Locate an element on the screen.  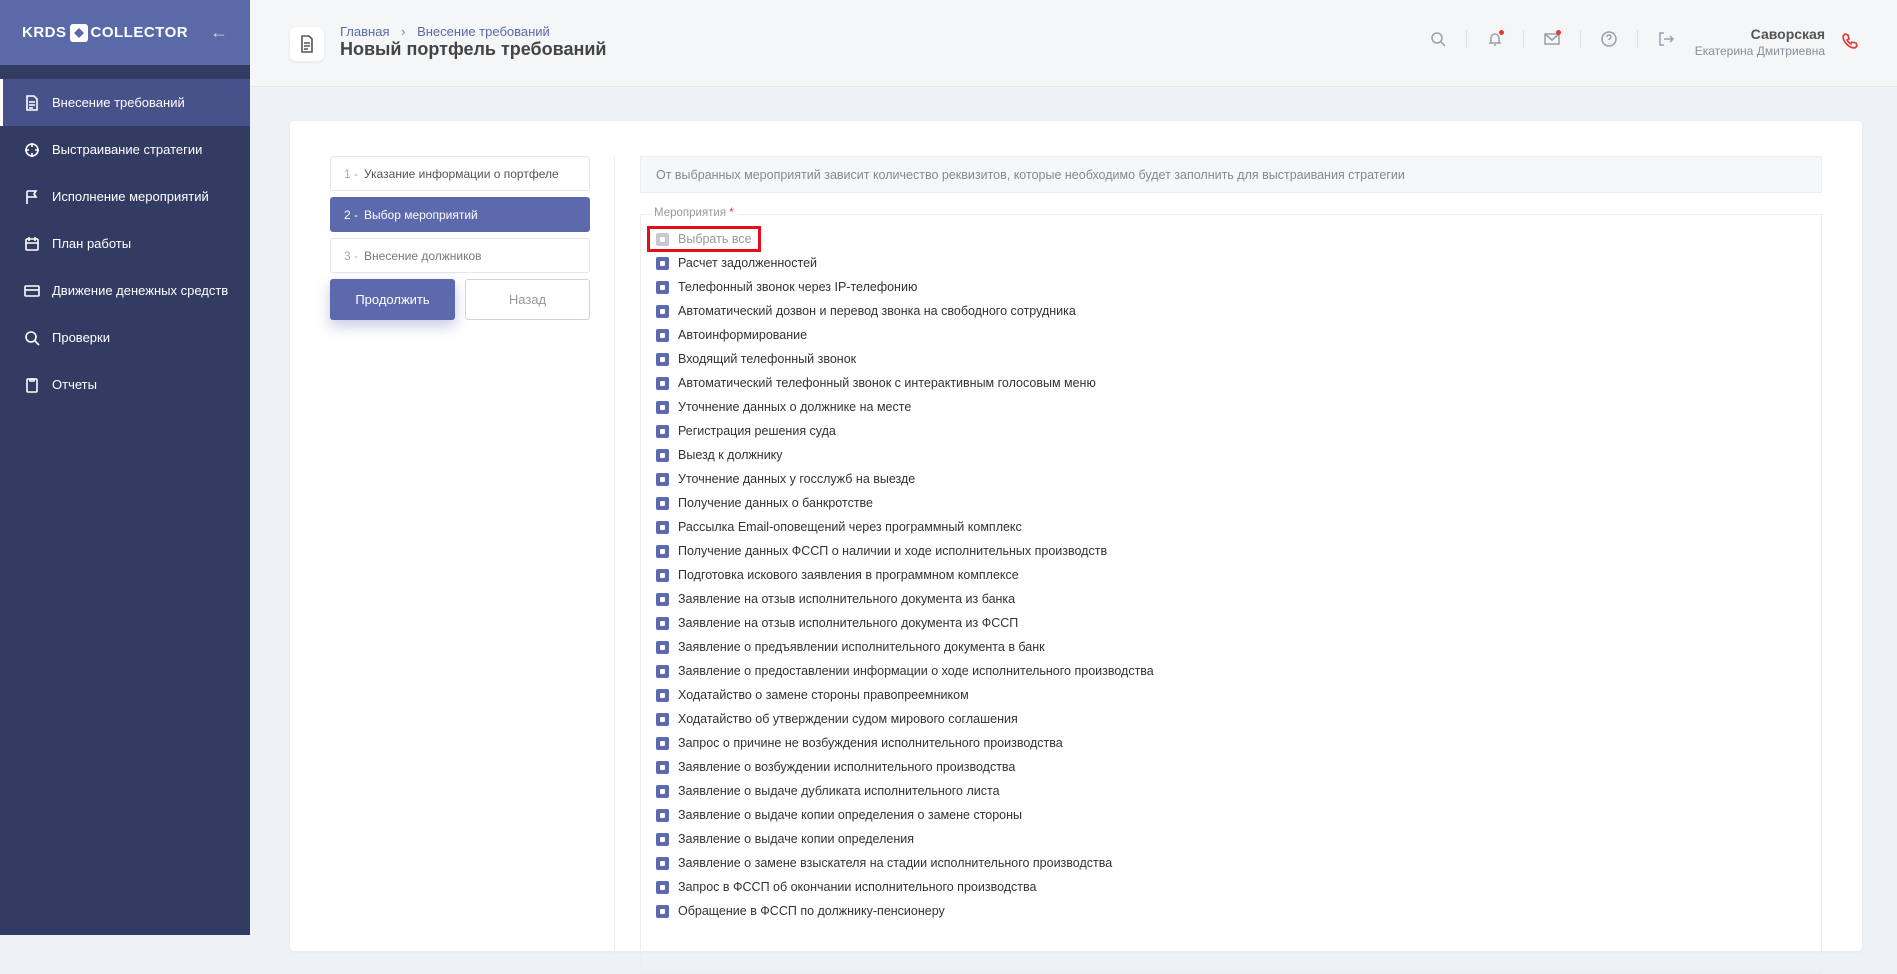
event-option: Регистрация решения суда is located at coordinates (1238, 431).